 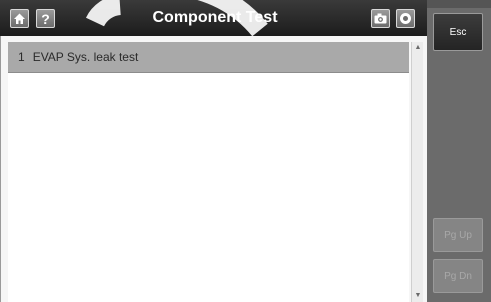 I want to click on title-bar: ? Component Test, so click(x=213, y=18).